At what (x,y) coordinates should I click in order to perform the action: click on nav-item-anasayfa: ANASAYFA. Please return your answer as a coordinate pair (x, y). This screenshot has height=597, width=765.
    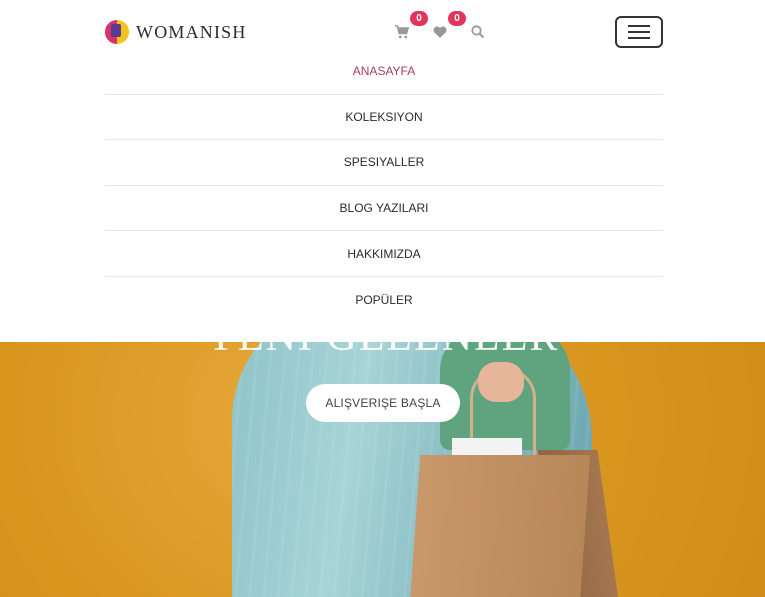
    Looking at the image, I should click on (384, 72).